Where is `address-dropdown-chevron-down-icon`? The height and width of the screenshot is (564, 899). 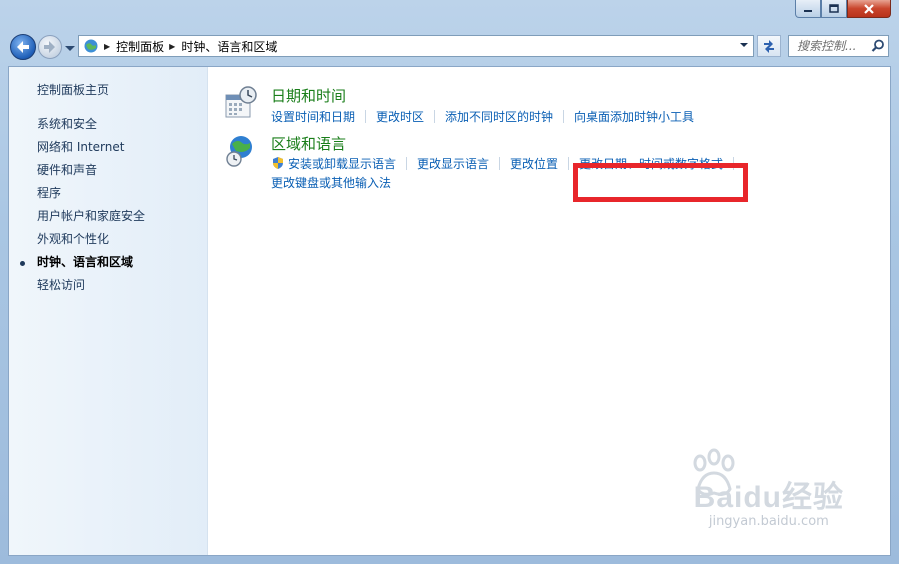 address-dropdown-chevron-down-icon is located at coordinates (744, 45).